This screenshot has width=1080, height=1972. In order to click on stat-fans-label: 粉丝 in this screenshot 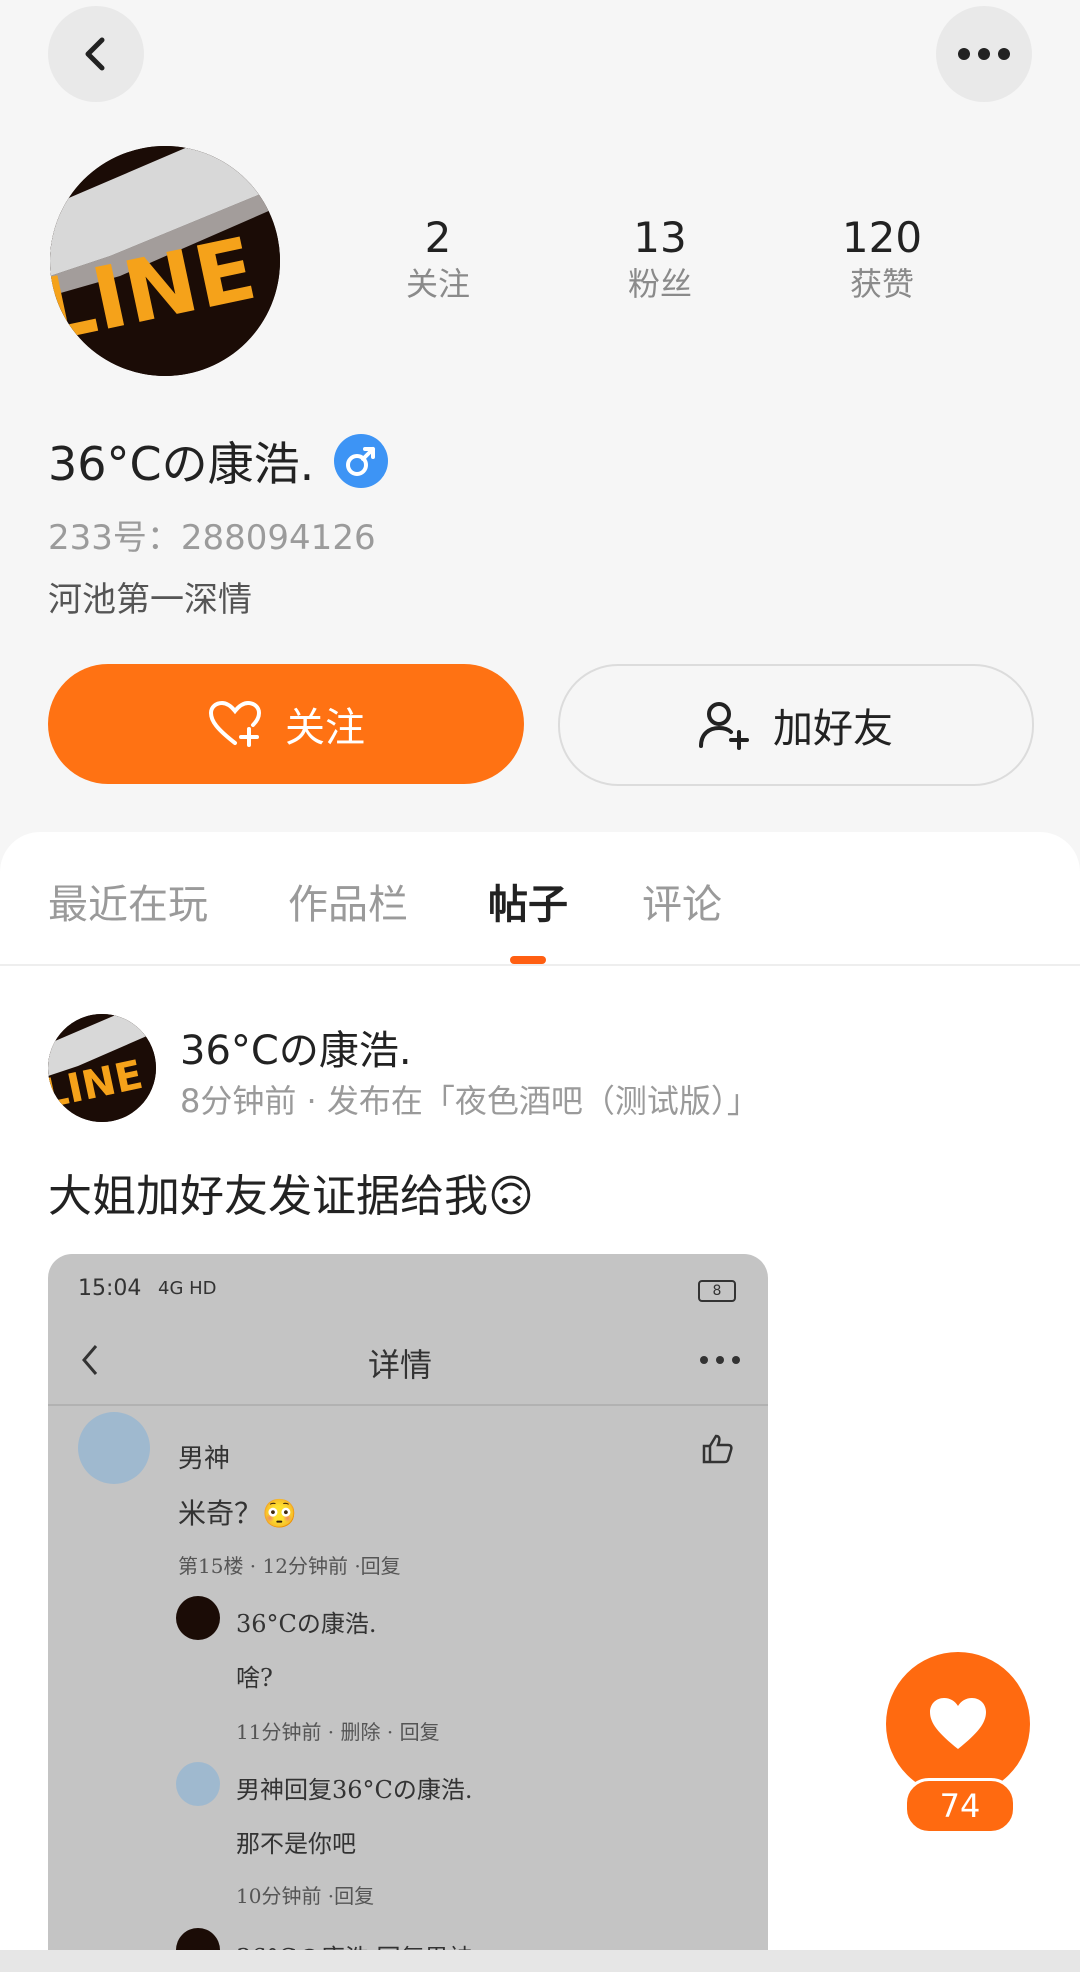, I will do `click(659, 284)`.